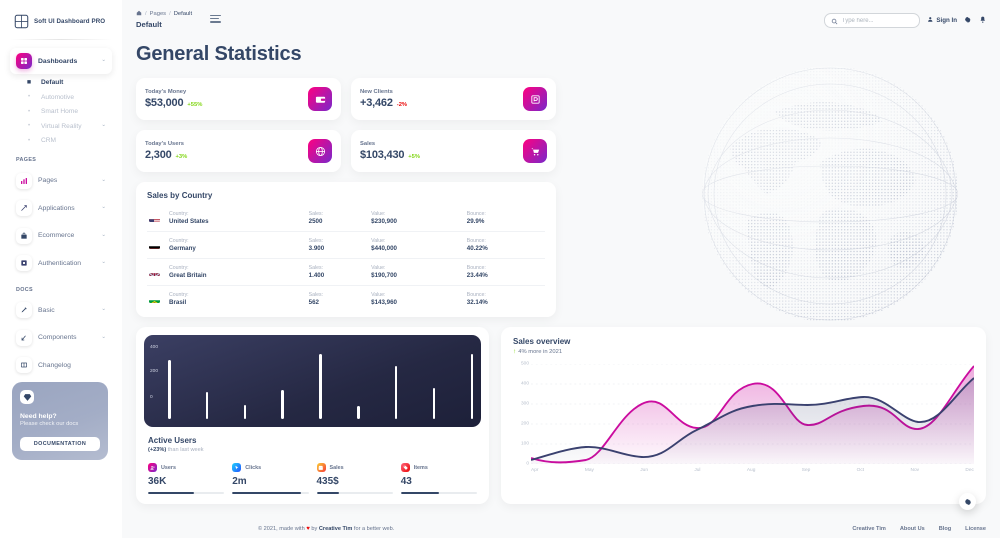 The image size is (1000, 538). I want to click on stat-card-todays-users: Today's Users 2,300 +3%, so click(238, 151).